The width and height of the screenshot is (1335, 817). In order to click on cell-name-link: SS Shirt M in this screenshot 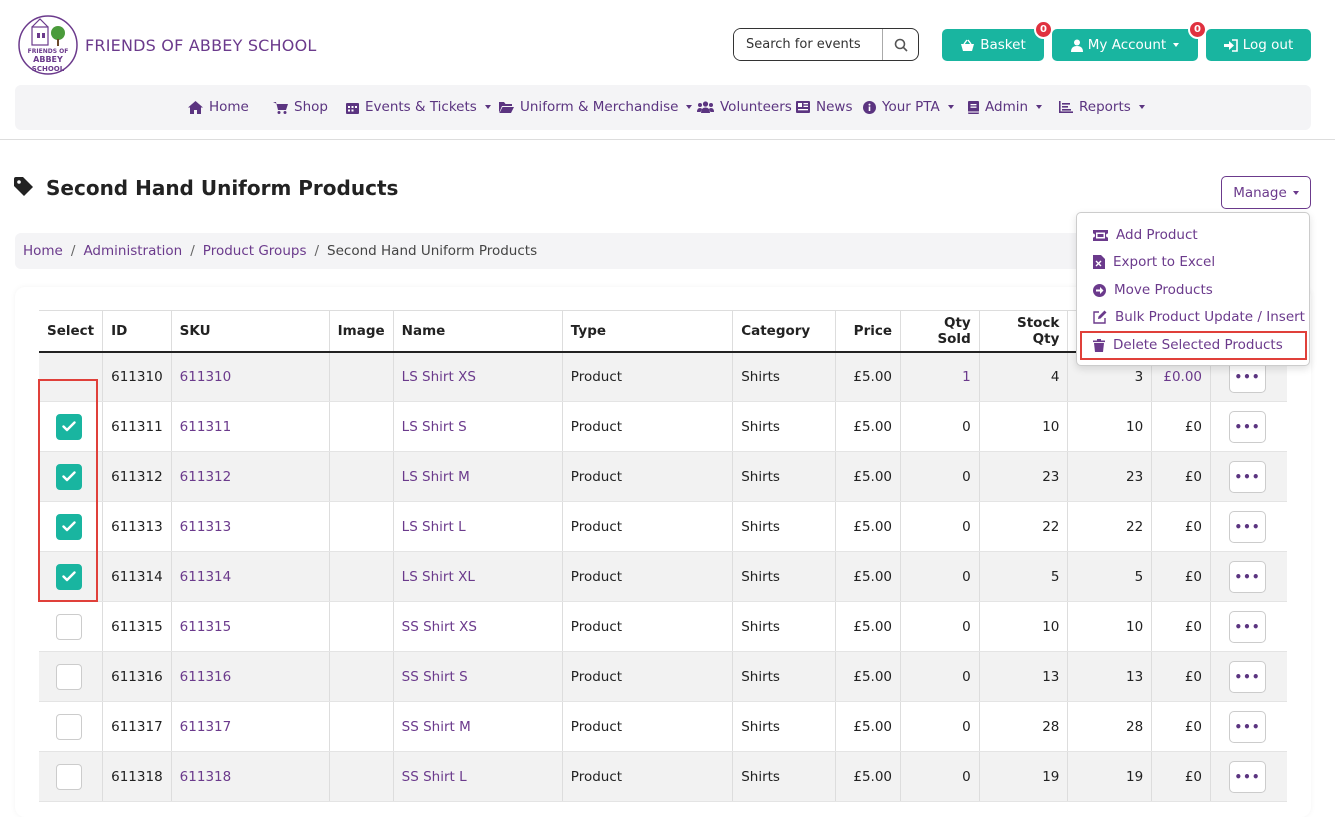, I will do `click(478, 726)`.